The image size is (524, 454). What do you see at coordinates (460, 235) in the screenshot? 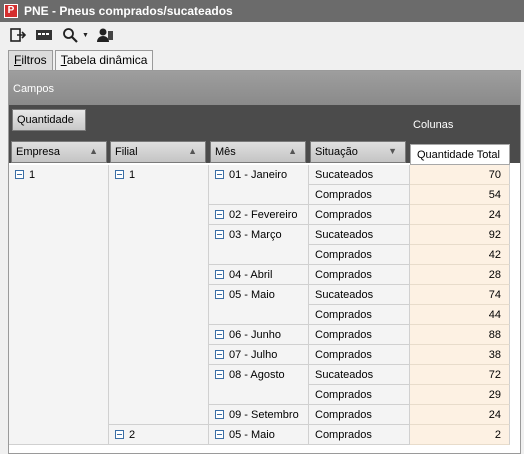
I see `value-cell: 92` at bounding box center [460, 235].